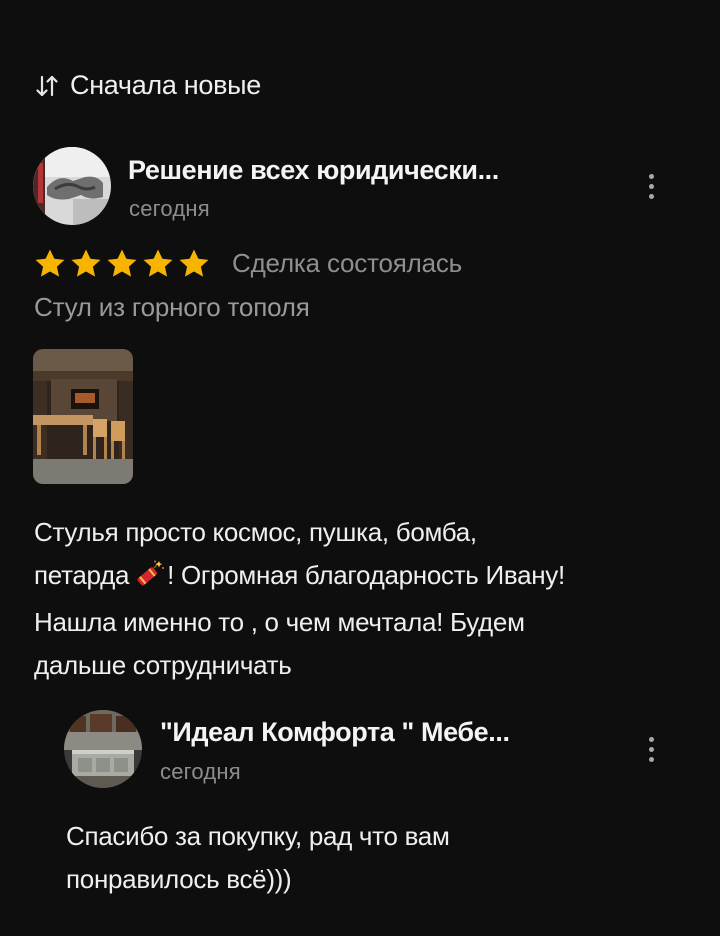 Image resolution: width=720 pixels, height=936 pixels. Describe the element at coordinates (200, 771) in the screenshot. I see `reply-date: сегодня` at that location.